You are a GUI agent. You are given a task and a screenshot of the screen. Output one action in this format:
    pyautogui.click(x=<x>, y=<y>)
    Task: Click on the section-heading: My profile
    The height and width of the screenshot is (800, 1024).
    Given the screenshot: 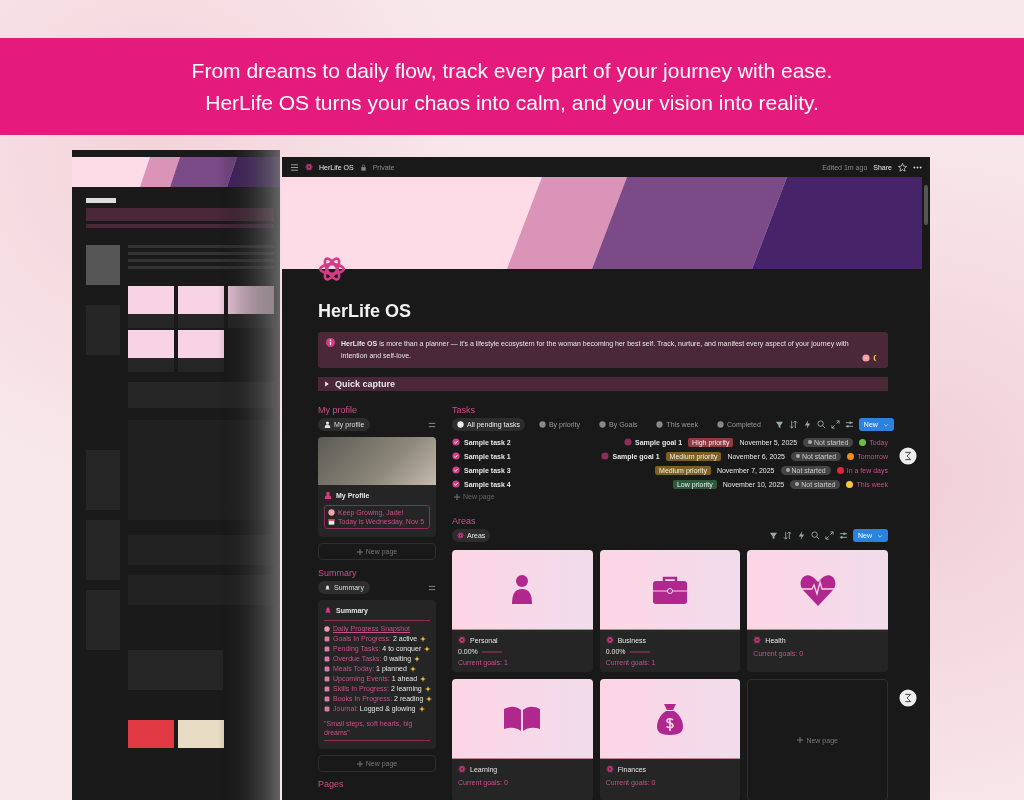 What is the action you would take?
    pyautogui.click(x=338, y=410)
    